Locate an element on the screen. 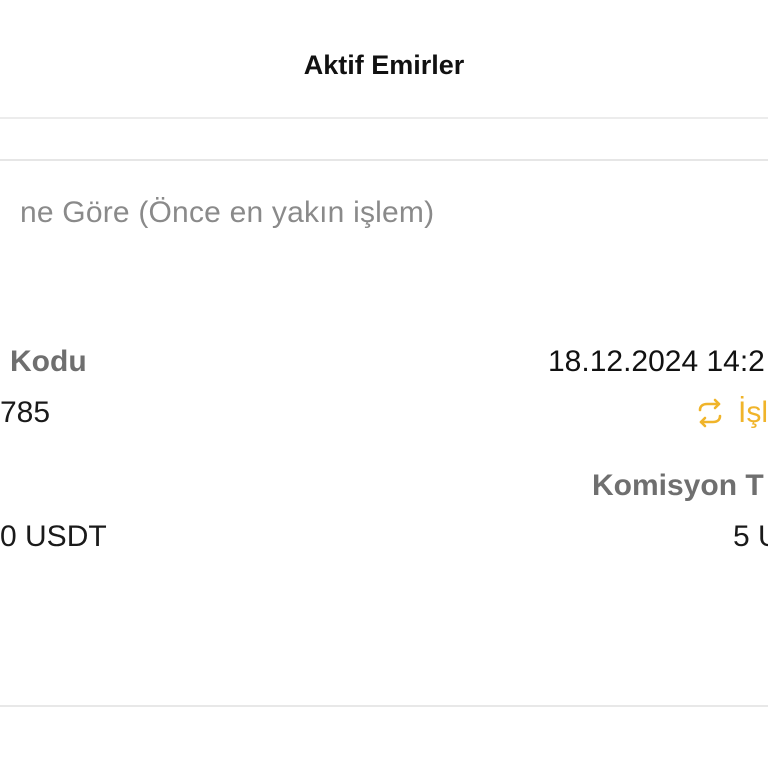 The width and height of the screenshot is (768, 768). order-amount-value: 0 USDT is located at coordinates (53, 536).